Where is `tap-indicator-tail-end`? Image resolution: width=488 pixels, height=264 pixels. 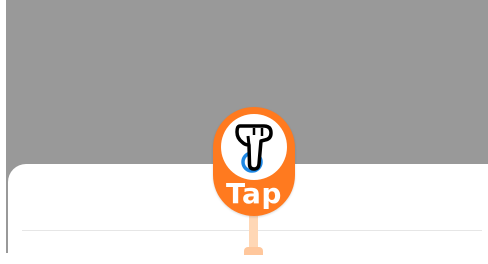
tap-indicator-tail-end is located at coordinates (253, 251).